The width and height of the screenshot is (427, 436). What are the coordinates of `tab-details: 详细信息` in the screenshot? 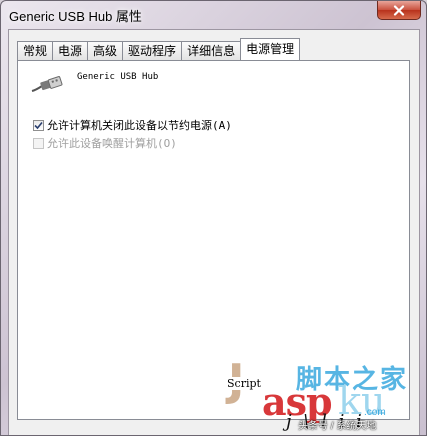 It's located at (211, 50).